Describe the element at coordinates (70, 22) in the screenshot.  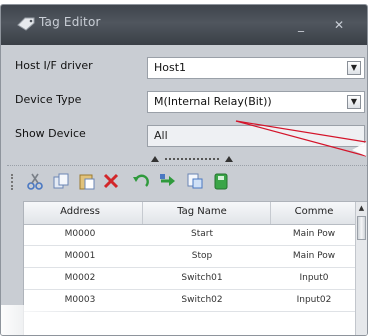
I see `window-title: Tag Editor` at that location.